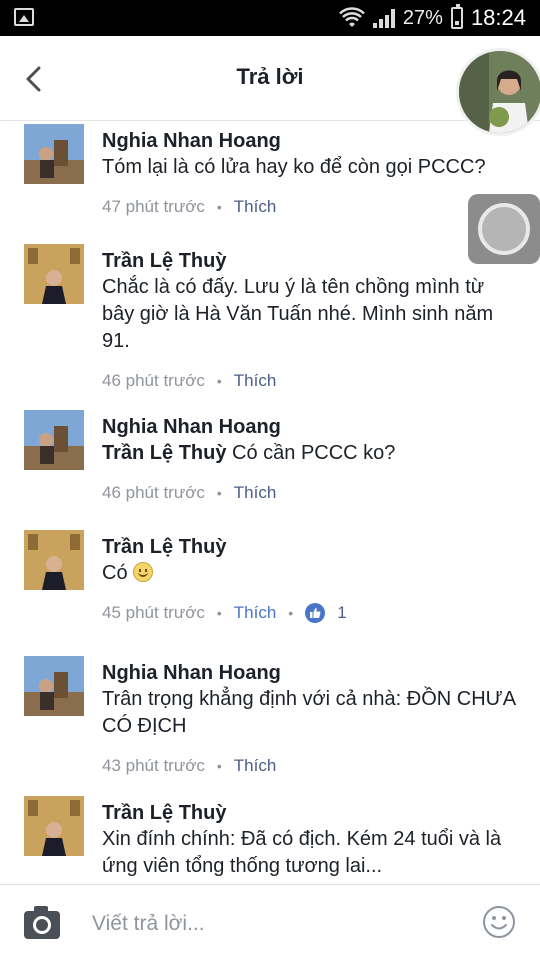 The image size is (540, 961). What do you see at coordinates (352, 17) in the screenshot?
I see `wifi-icon` at bounding box center [352, 17].